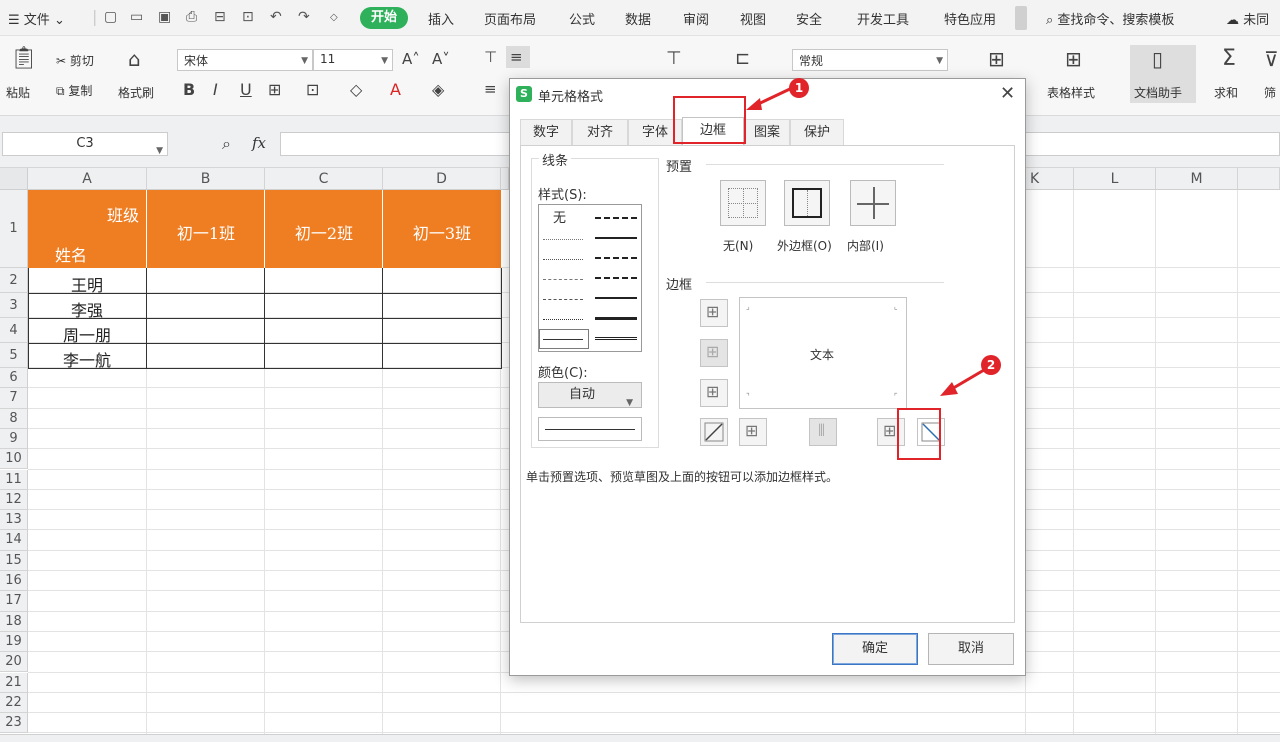 The height and width of the screenshot is (742, 1280). I want to click on open-folder-icon: ▭, so click(136, 17).